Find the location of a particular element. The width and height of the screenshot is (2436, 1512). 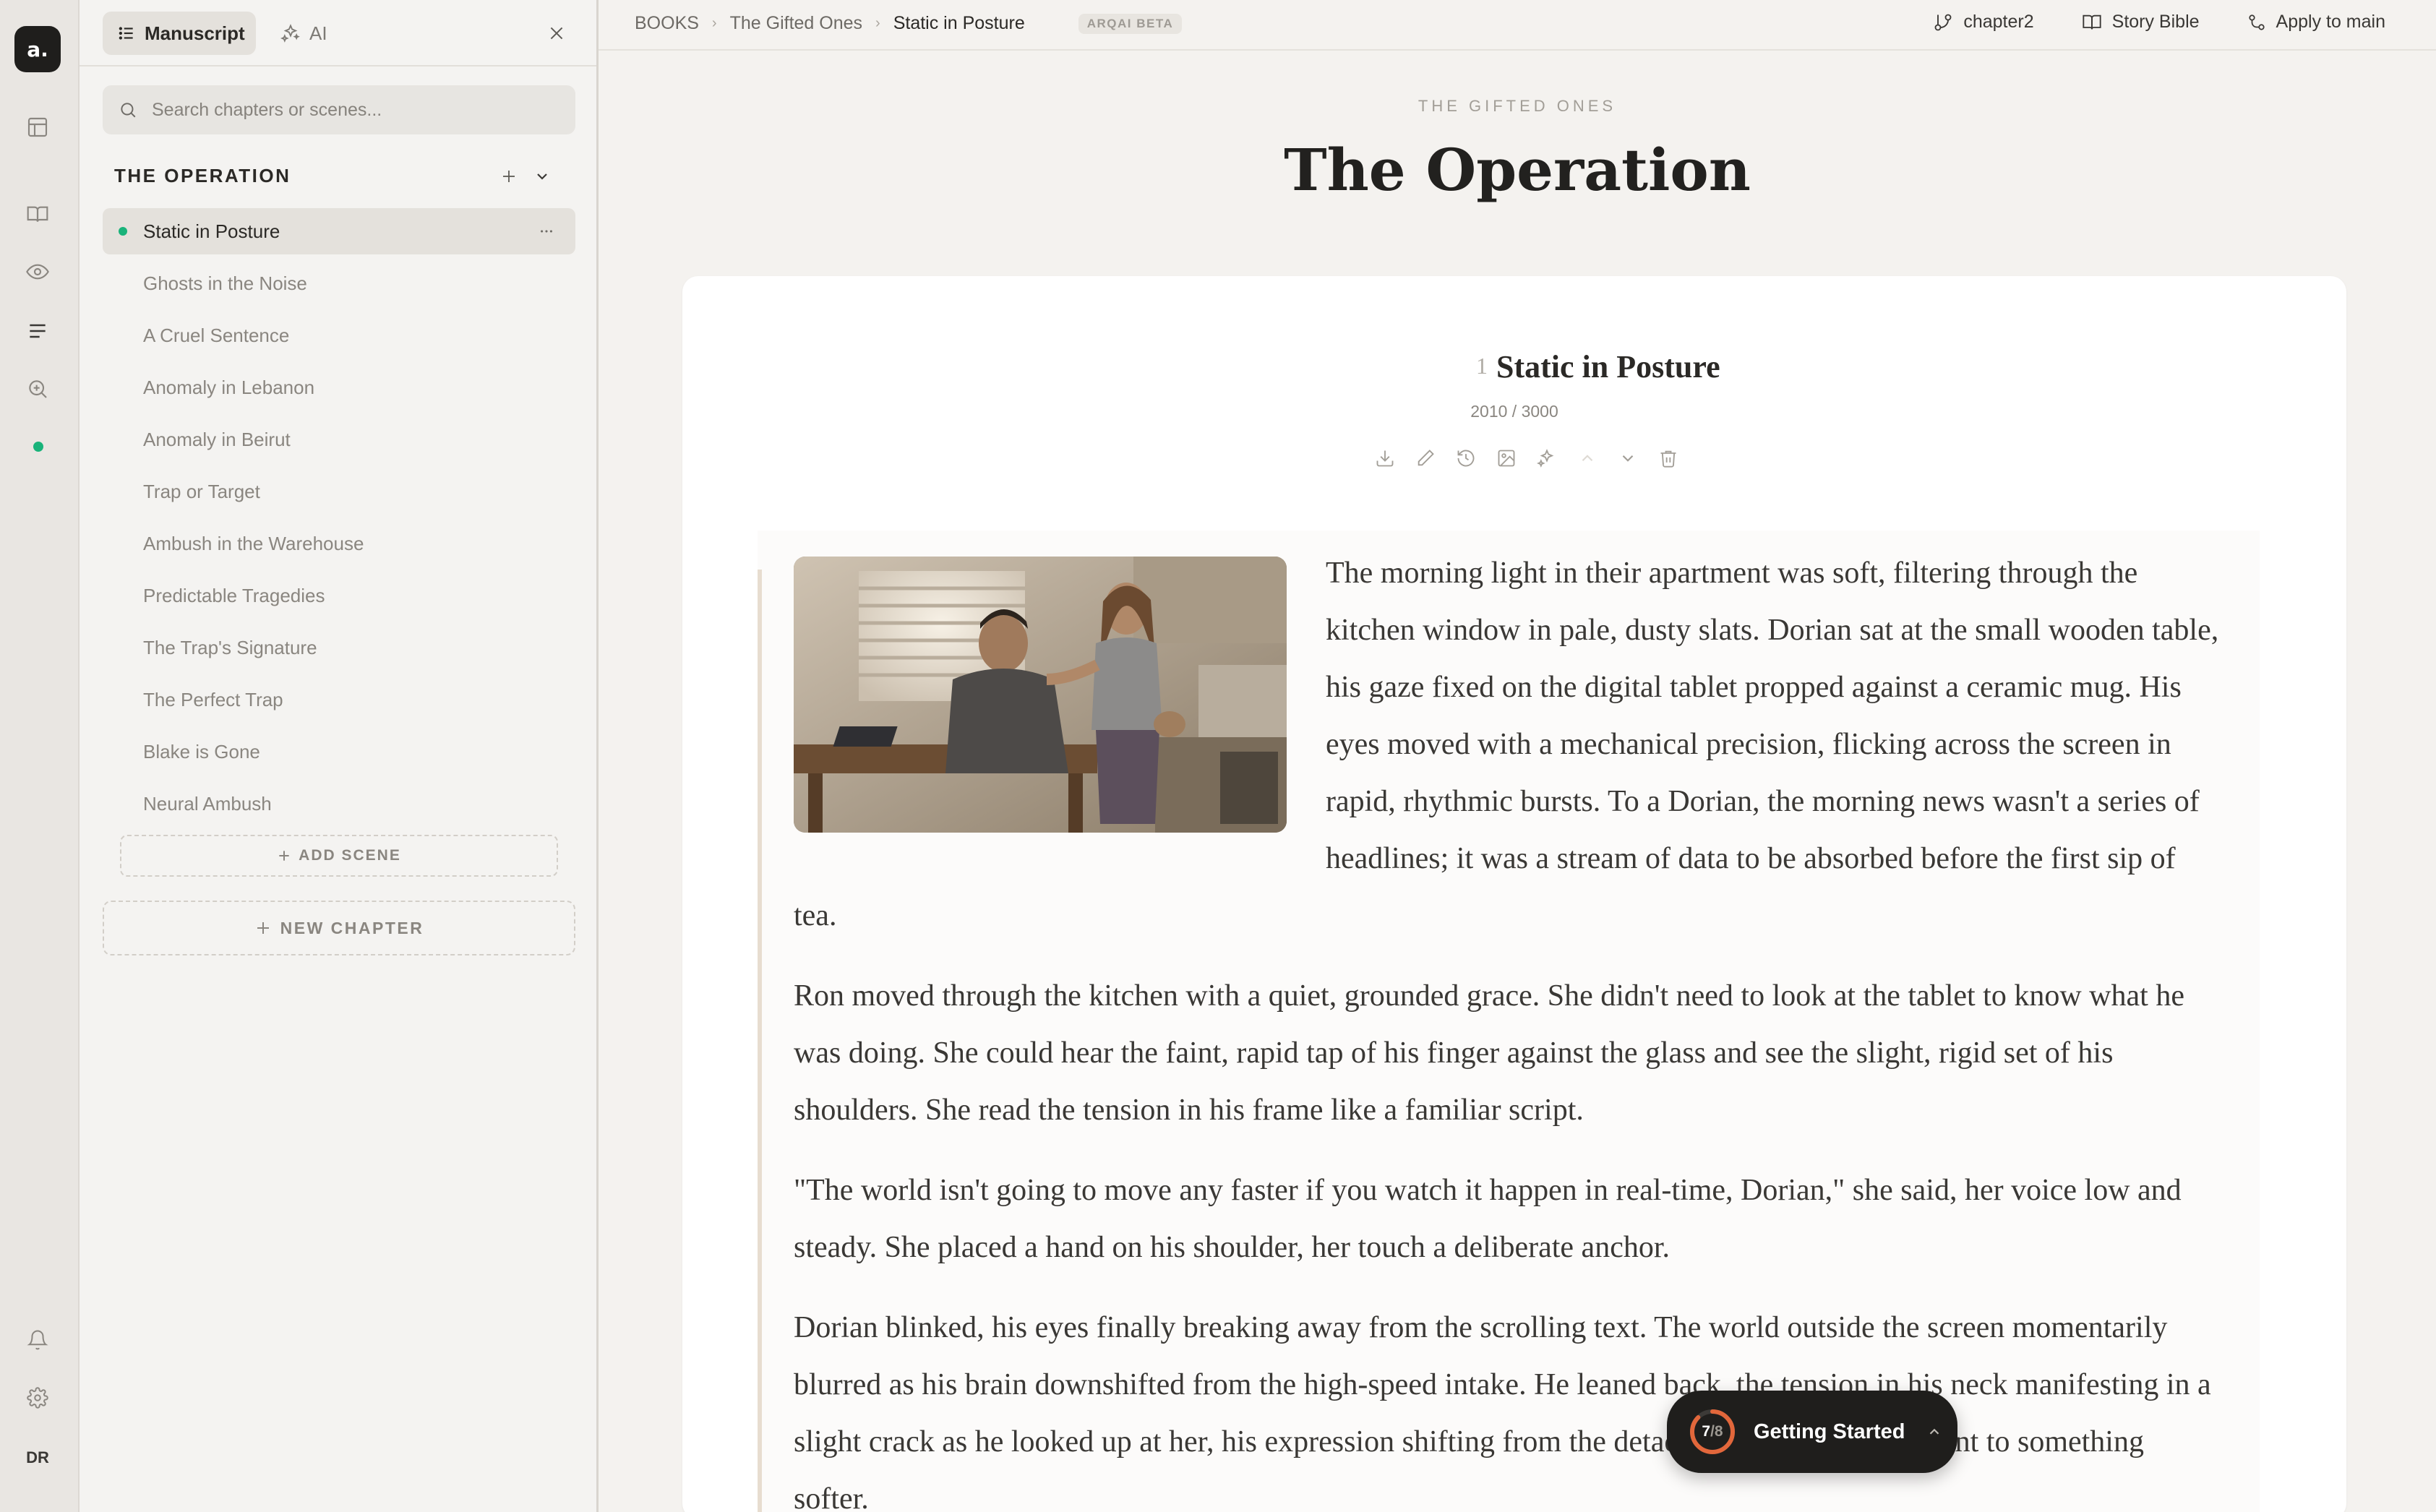

book-icon is located at coordinates (38, 214).